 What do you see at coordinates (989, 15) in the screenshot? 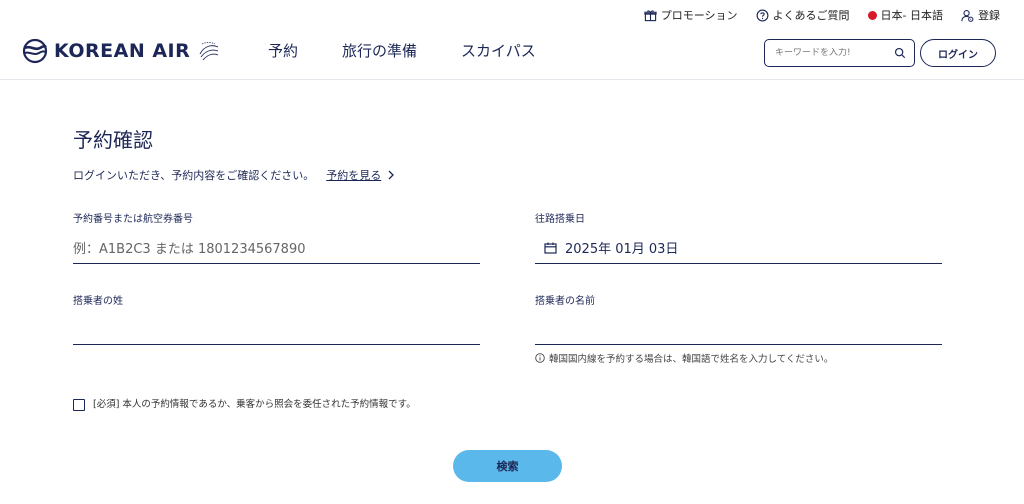
I see `register-label: 登録` at bounding box center [989, 15].